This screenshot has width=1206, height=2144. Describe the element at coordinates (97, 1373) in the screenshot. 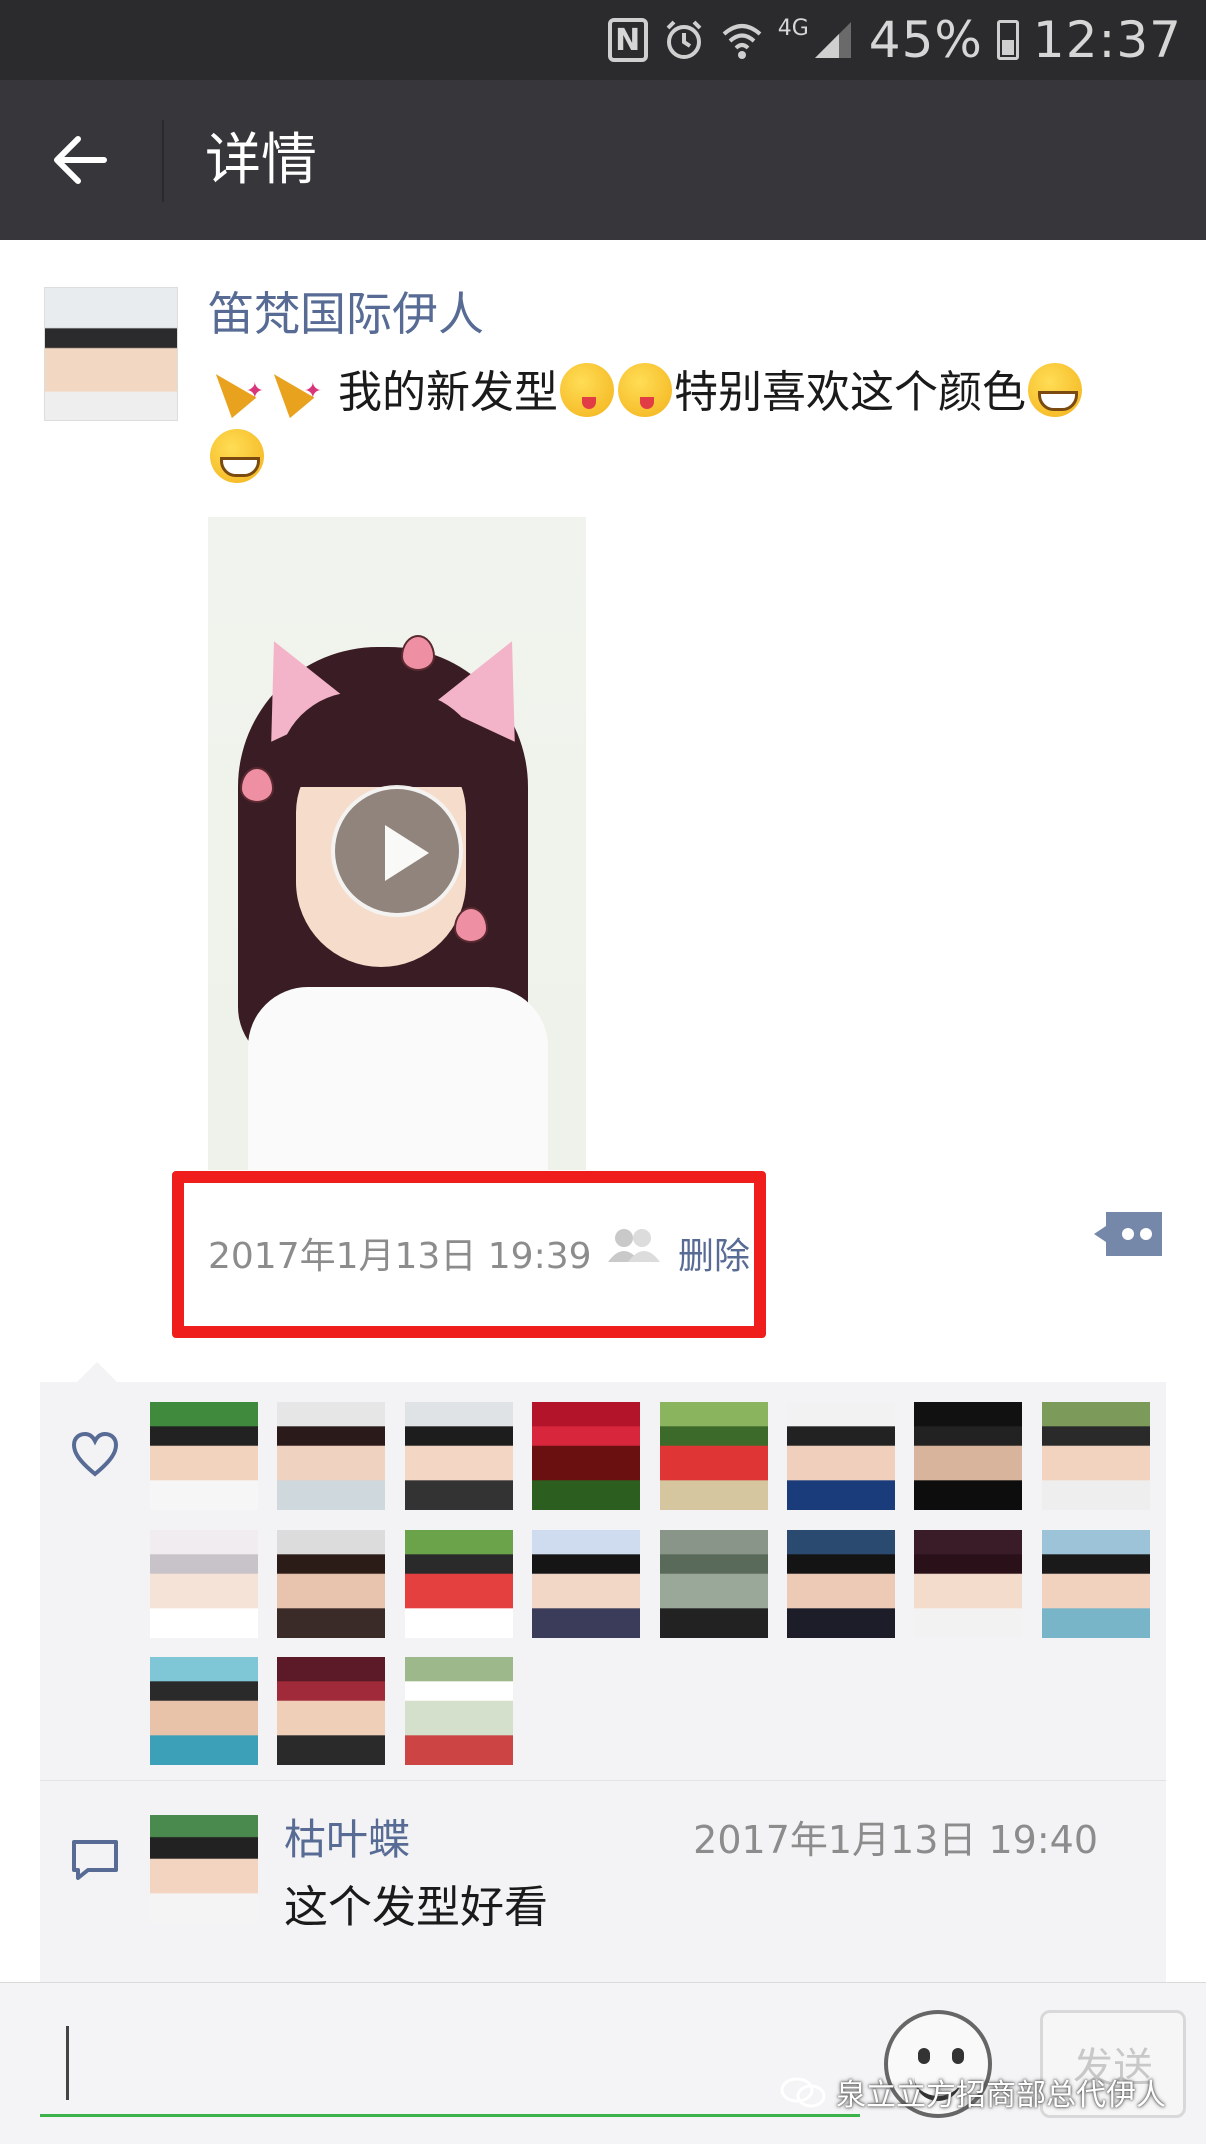

I see `panel-pointer` at that location.